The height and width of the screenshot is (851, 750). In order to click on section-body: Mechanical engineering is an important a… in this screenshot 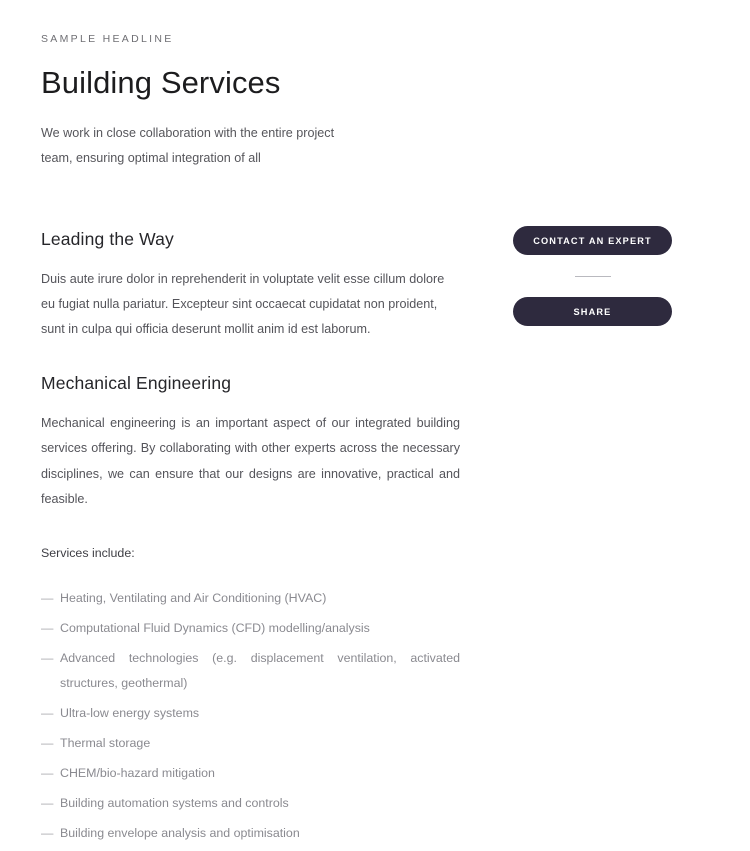, I will do `click(250, 461)`.